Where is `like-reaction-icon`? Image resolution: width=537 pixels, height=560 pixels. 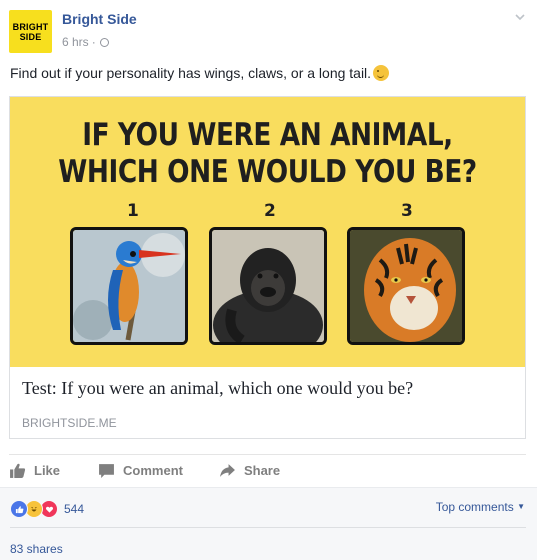 like-reaction-icon is located at coordinates (19, 509).